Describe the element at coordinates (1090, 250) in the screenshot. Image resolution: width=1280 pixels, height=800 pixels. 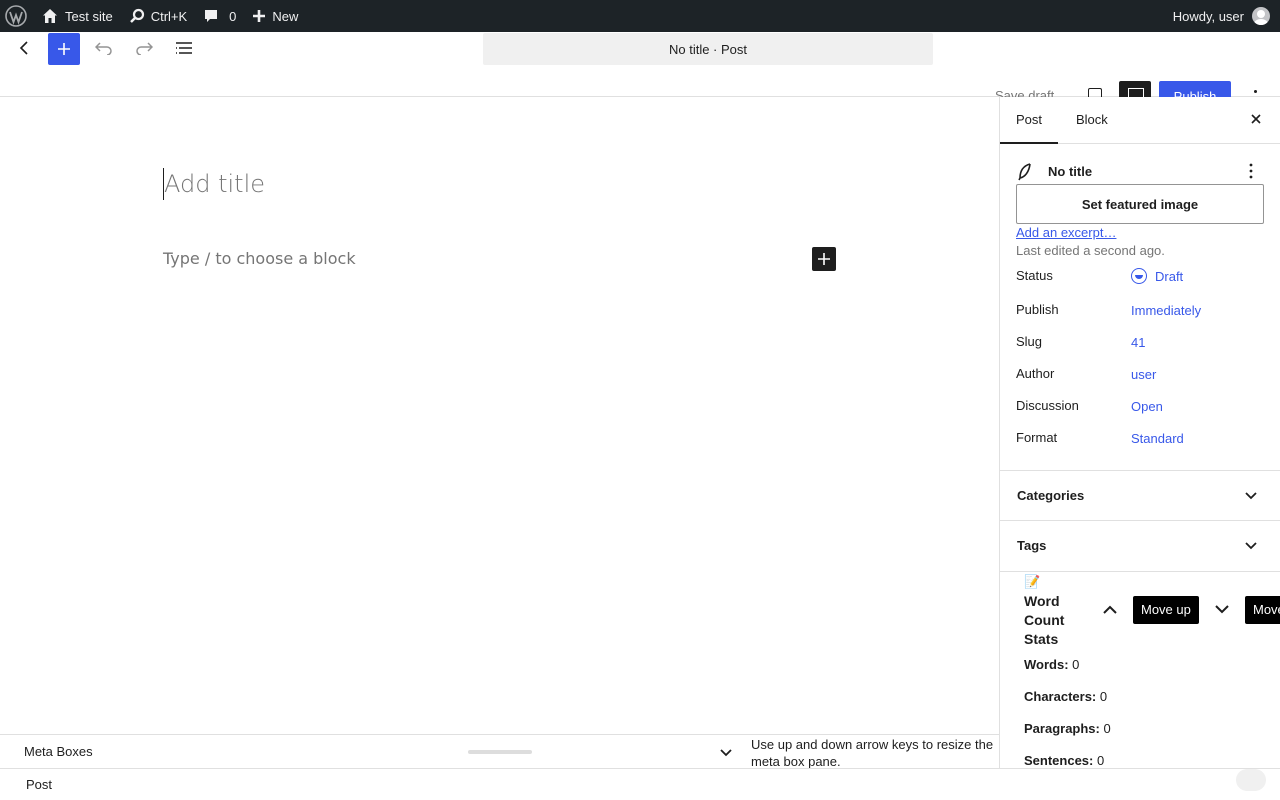
I see `last-edited-text: Last edited a second ago.` at that location.